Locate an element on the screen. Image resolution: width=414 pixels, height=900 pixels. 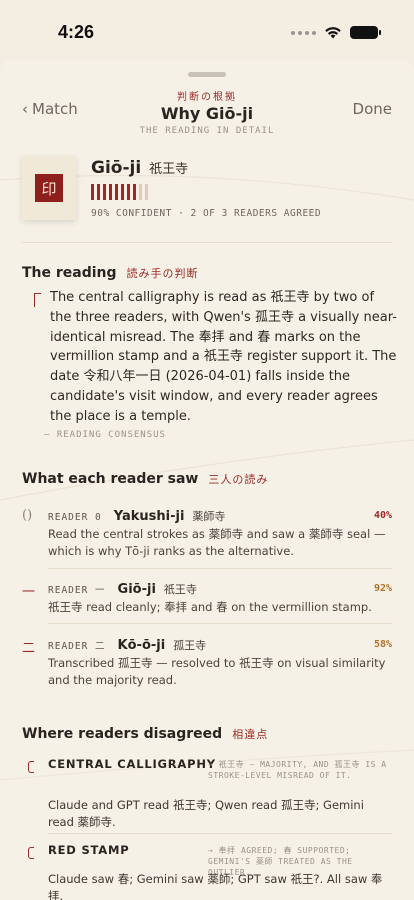
disagree-section-title: Where readers disagreed 相違点 is located at coordinates (145, 734).